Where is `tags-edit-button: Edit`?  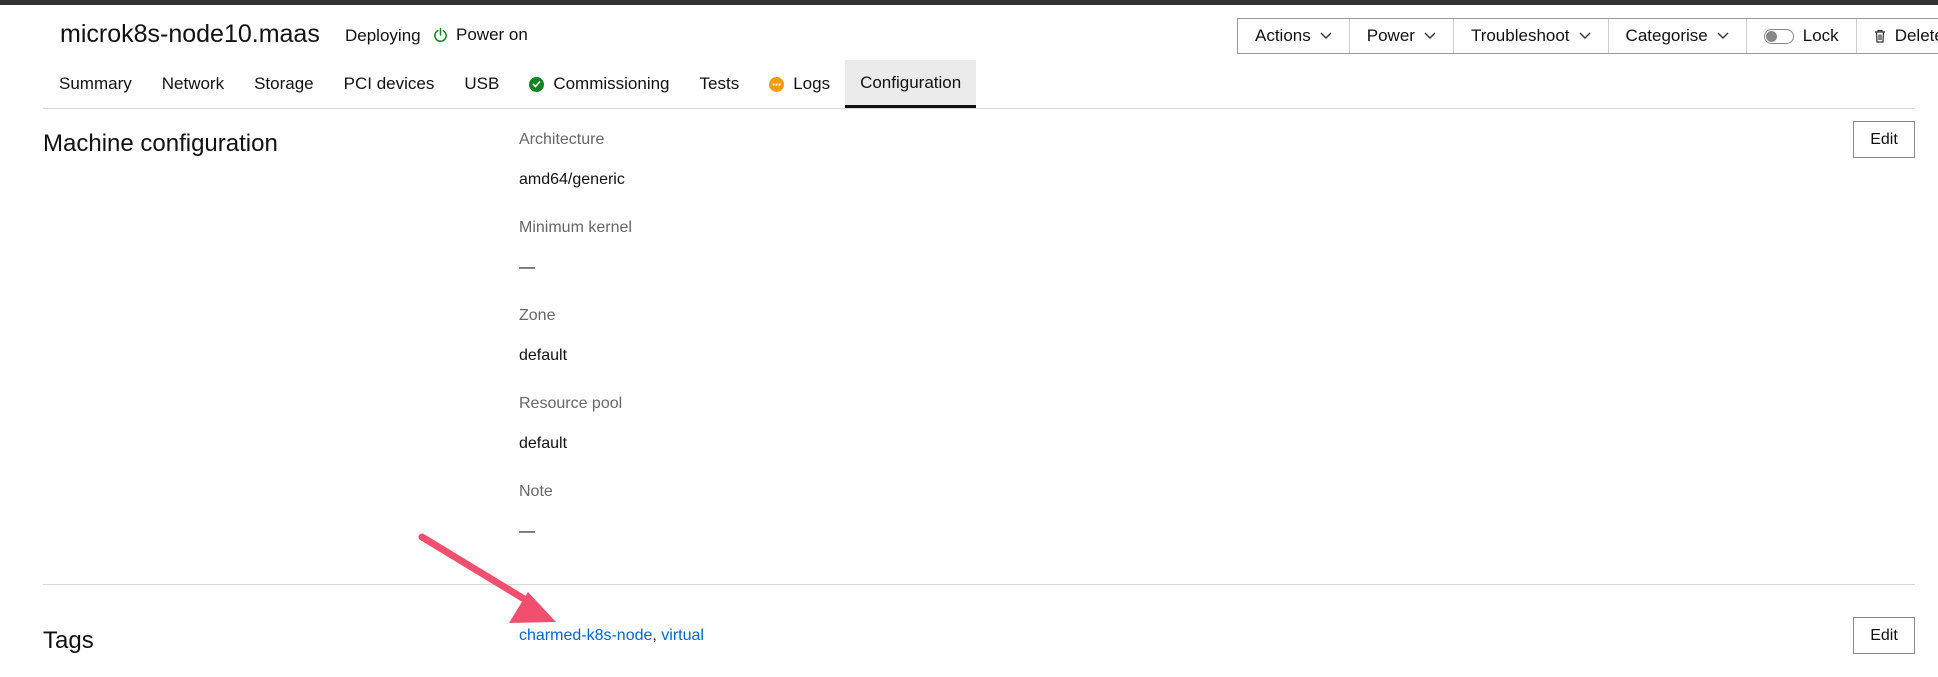
tags-edit-button: Edit is located at coordinates (1884, 635).